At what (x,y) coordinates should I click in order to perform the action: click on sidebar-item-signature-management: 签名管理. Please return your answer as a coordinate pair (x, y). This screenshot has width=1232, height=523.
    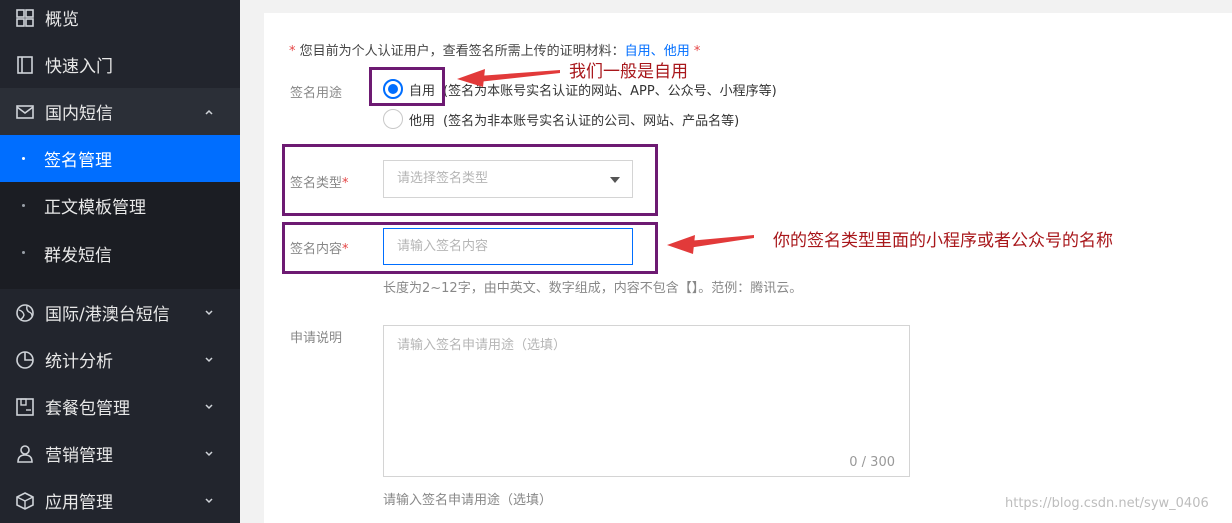
    Looking at the image, I should click on (120, 158).